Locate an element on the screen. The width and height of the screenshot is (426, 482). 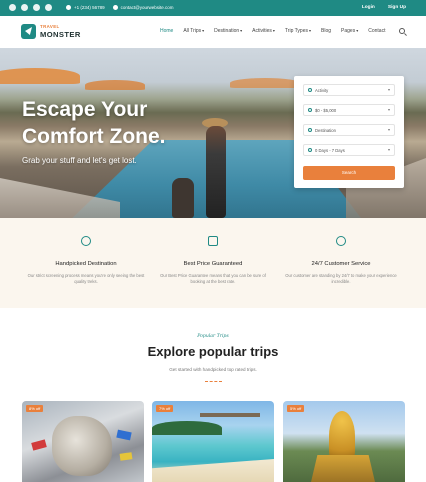
trip-card: 5% off is located at coordinates (344, 441).